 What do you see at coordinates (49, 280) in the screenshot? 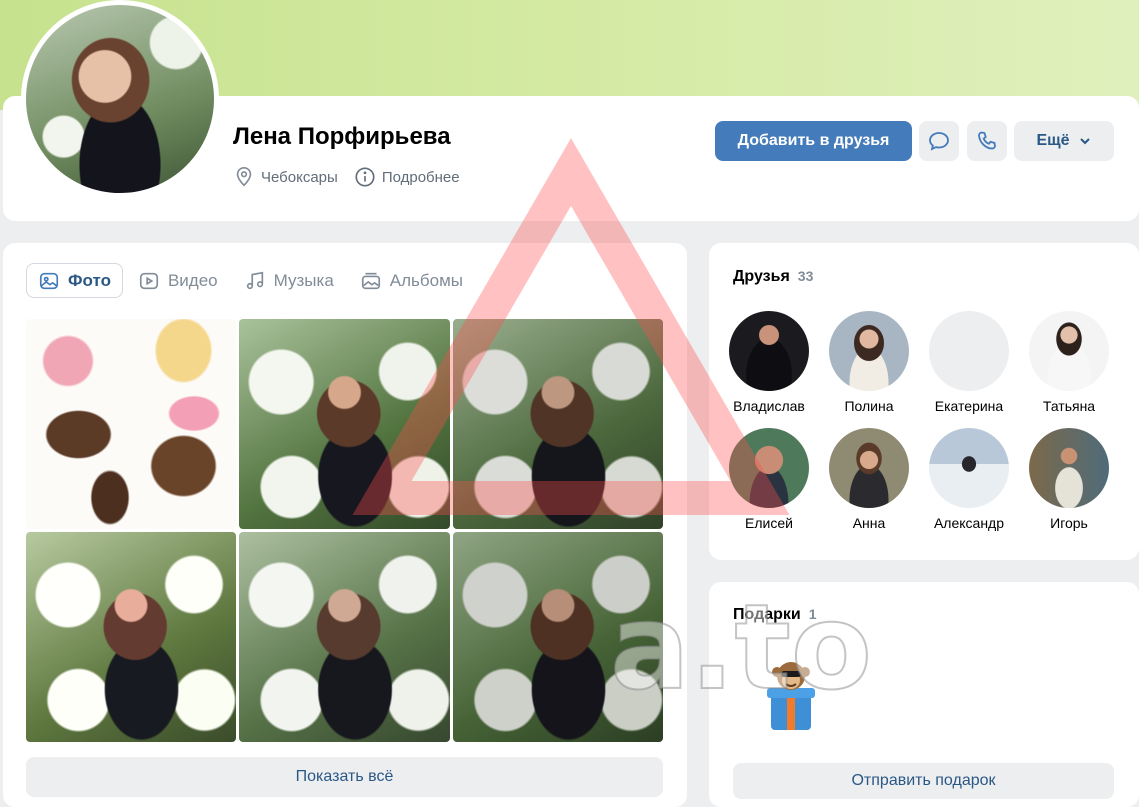
I see `photo-icon` at bounding box center [49, 280].